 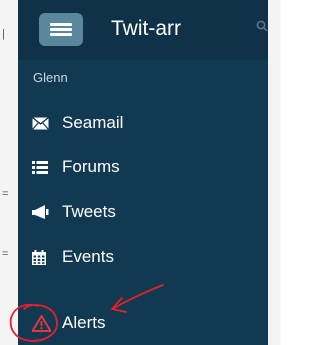 I want to click on nav-item-seamail: Seamail, so click(x=143, y=123).